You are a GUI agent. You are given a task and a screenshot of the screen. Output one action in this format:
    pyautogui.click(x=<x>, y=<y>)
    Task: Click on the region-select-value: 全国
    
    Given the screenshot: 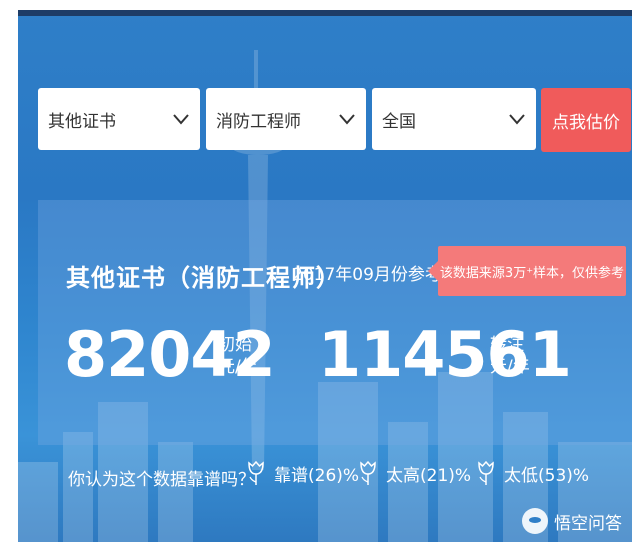 What is the action you would take?
    pyautogui.click(x=399, y=121)
    